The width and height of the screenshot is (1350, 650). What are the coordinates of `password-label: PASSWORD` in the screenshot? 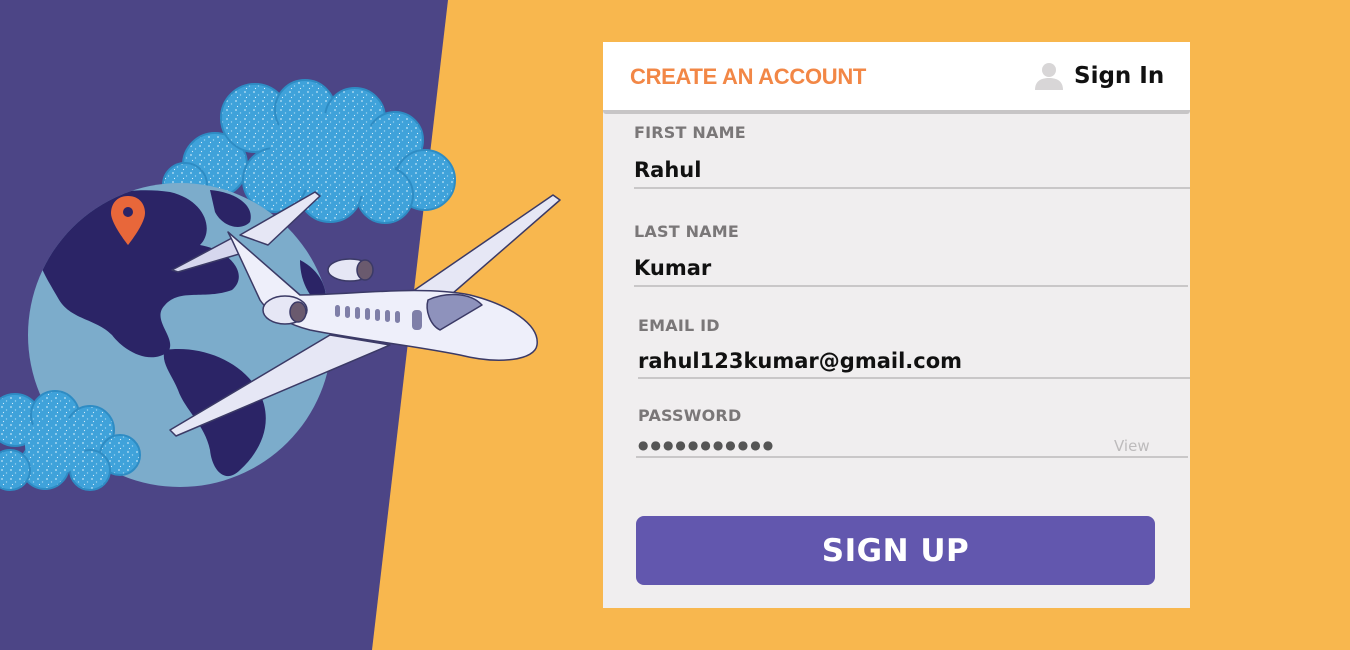 It's located at (690, 415).